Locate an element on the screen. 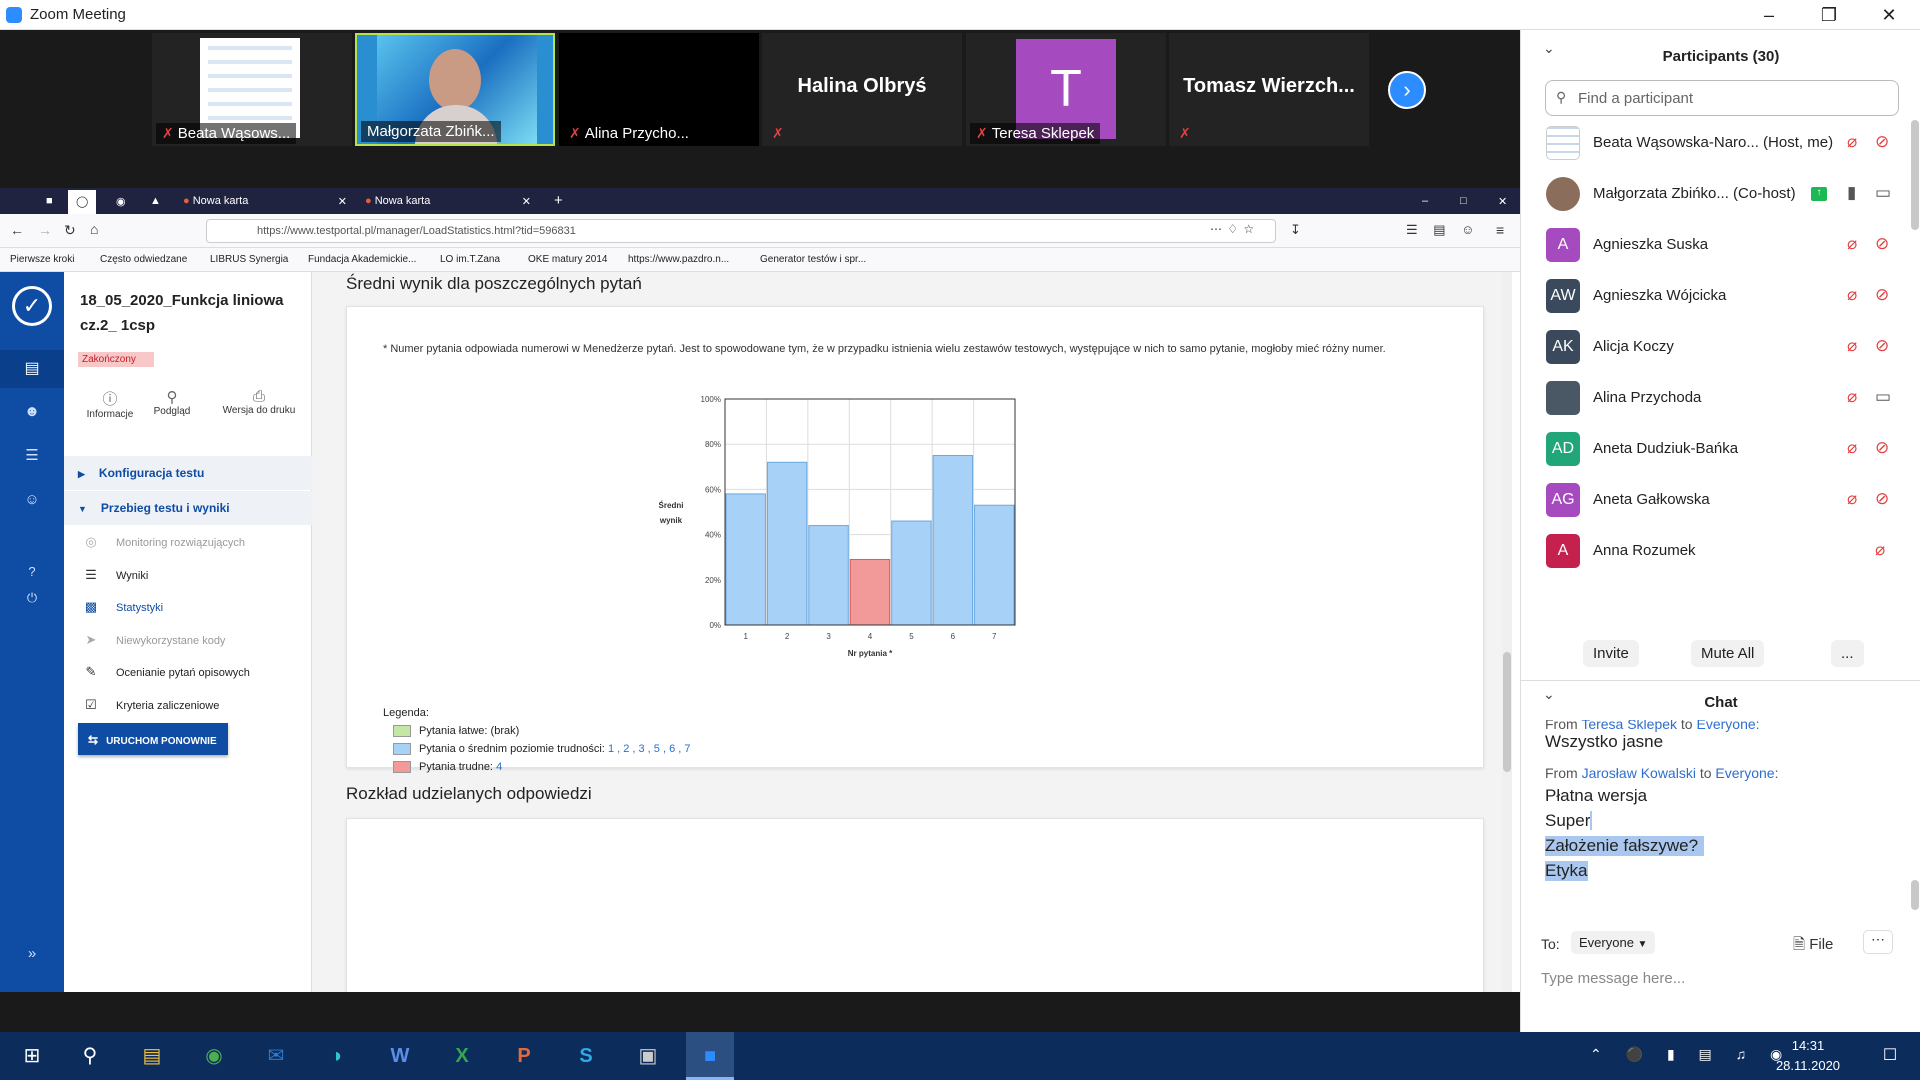 The width and height of the screenshot is (1920, 1080). browser-tab-1: ● Nowa karta ✕ is located at coordinates (265, 202).